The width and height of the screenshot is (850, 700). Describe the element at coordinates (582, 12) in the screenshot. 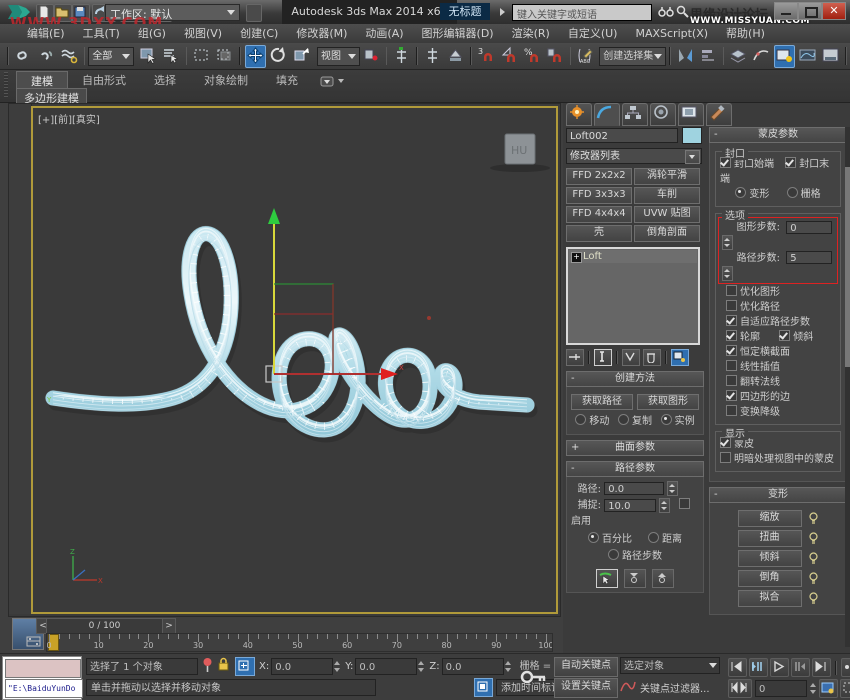

I see `search-input: 键入关键字或短语` at that location.